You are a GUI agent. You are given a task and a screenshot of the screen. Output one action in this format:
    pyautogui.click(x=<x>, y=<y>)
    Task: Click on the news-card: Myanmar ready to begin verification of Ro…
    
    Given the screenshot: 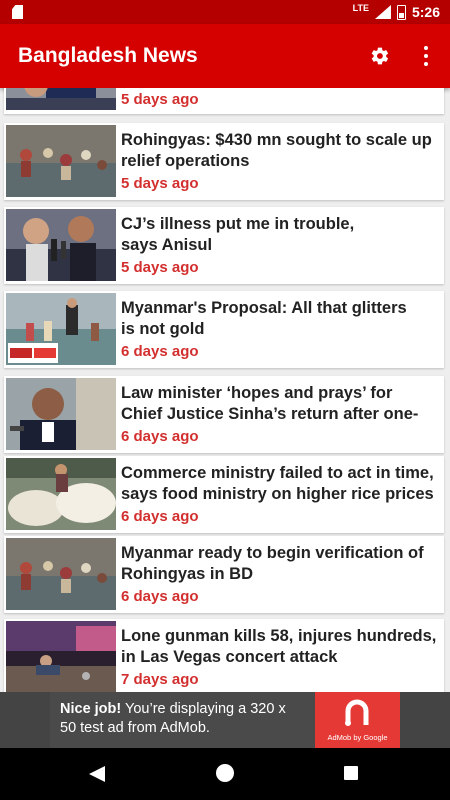 What is the action you would take?
    pyautogui.click(x=224, y=574)
    